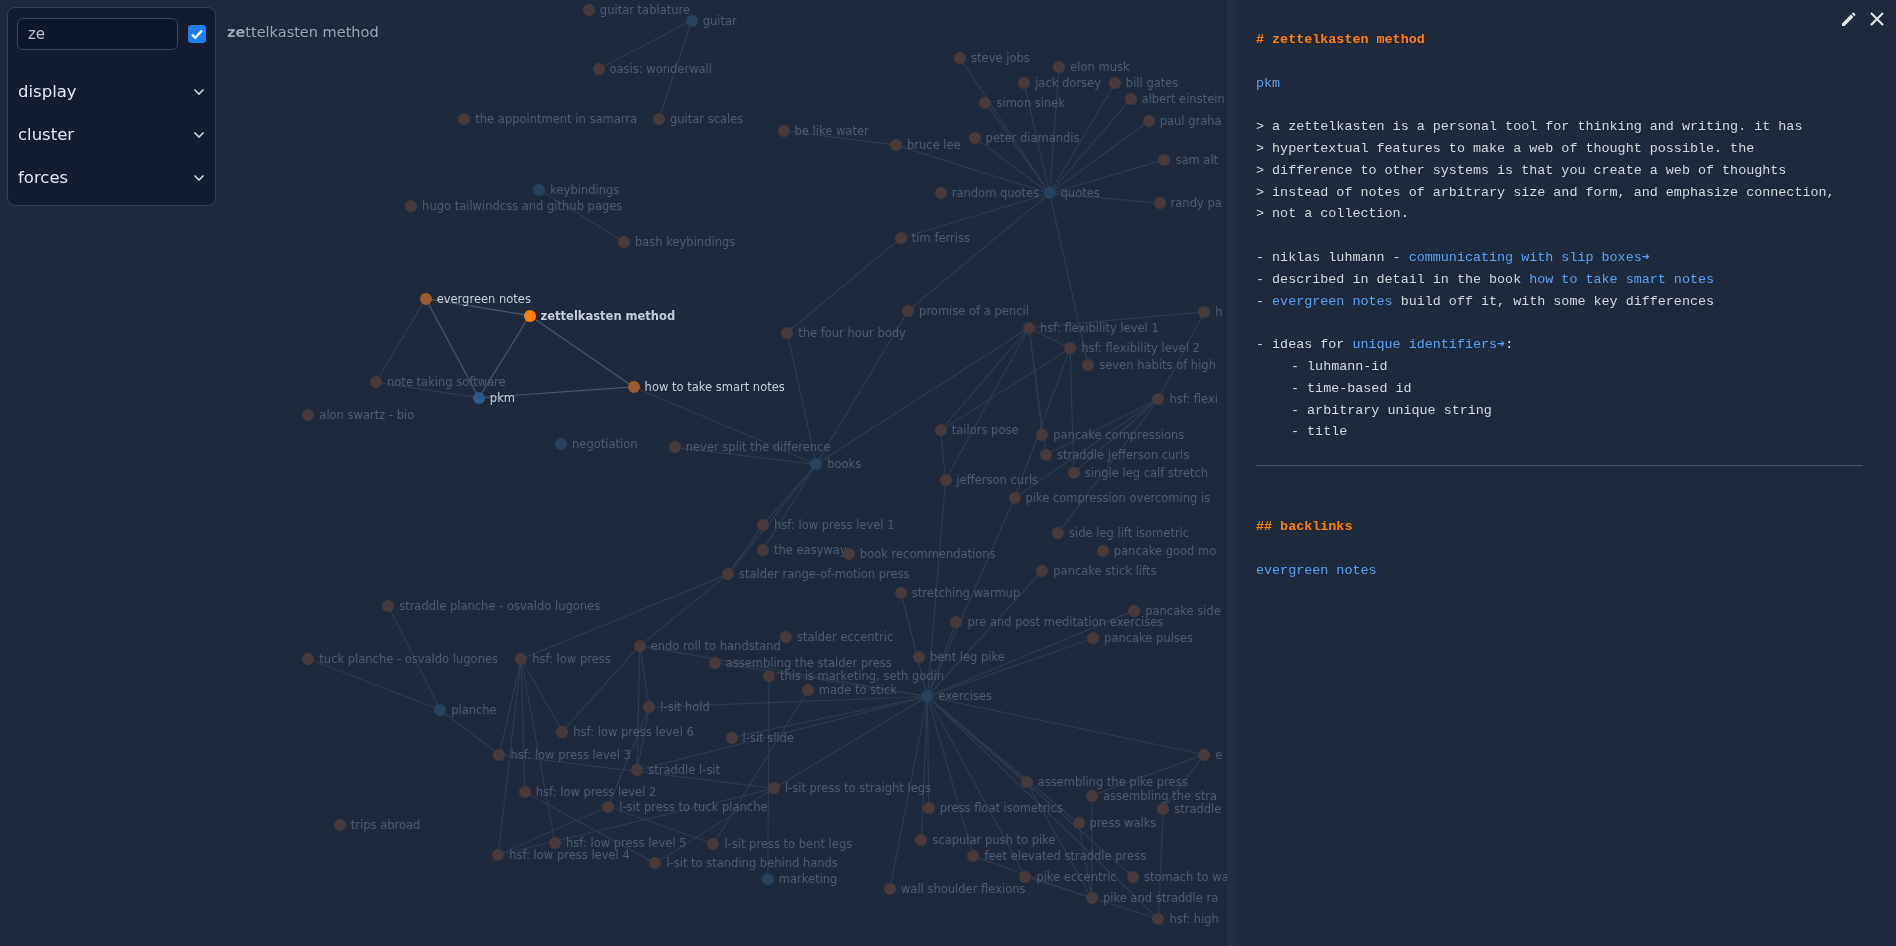  I want to click on note-text: - arbitrary unique string, so click(1392, 410).